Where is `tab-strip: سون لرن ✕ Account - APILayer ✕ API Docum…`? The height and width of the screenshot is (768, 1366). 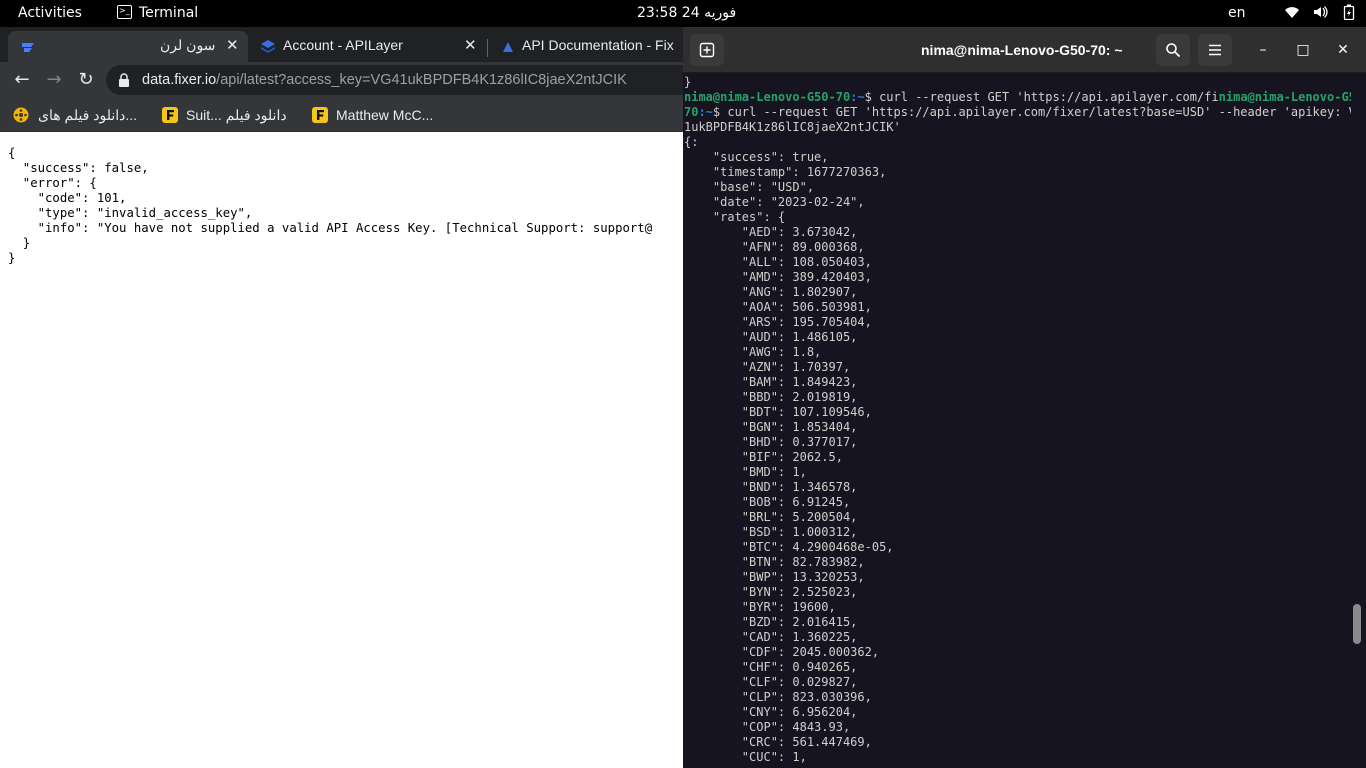
tab-strip: سون لرن ✕ Account - APILayer ✕ API Docum… is located at coordinates (341, 44).